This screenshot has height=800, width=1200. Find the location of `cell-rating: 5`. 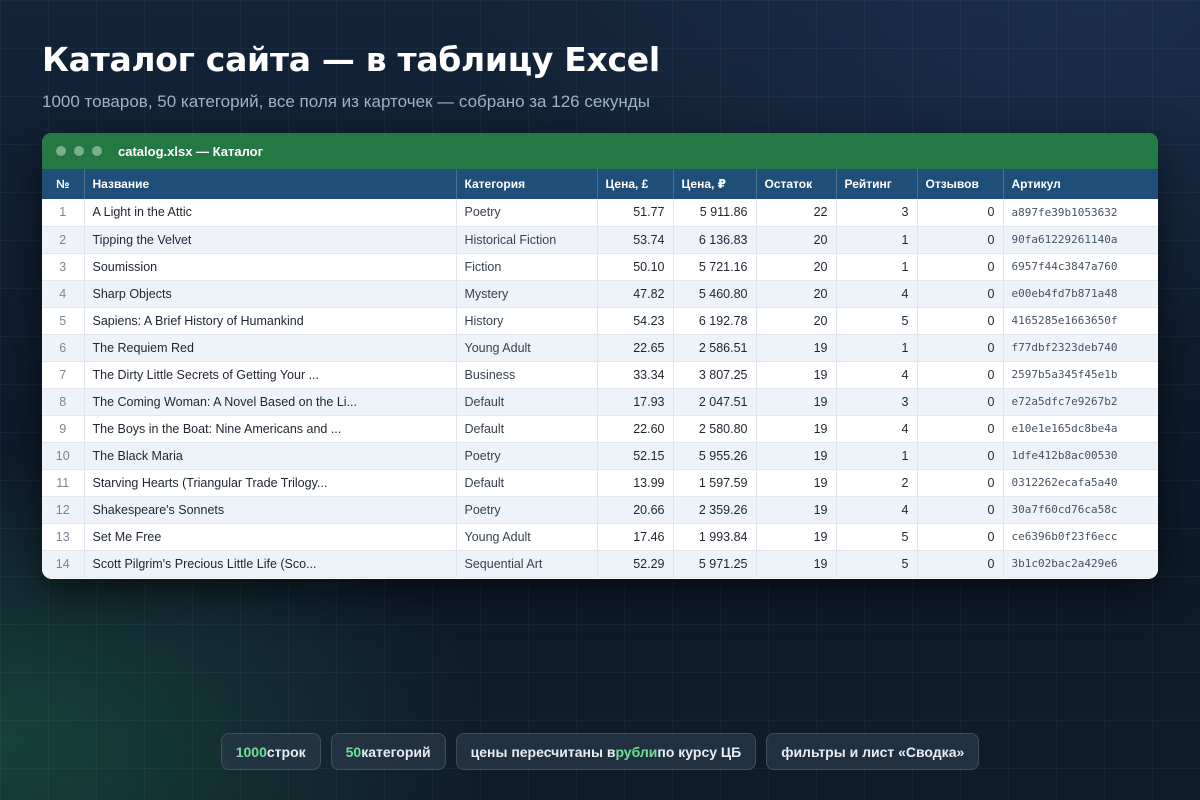

cell-rating: 5 is located at coordinates (877, 321).